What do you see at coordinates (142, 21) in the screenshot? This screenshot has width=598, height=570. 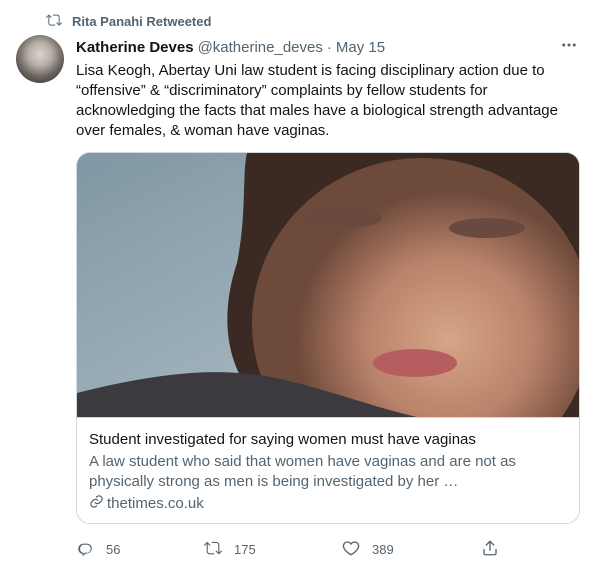 I see `retweet-context-label: Rita Panahi Retweeted` at bounding box center [142, 21].